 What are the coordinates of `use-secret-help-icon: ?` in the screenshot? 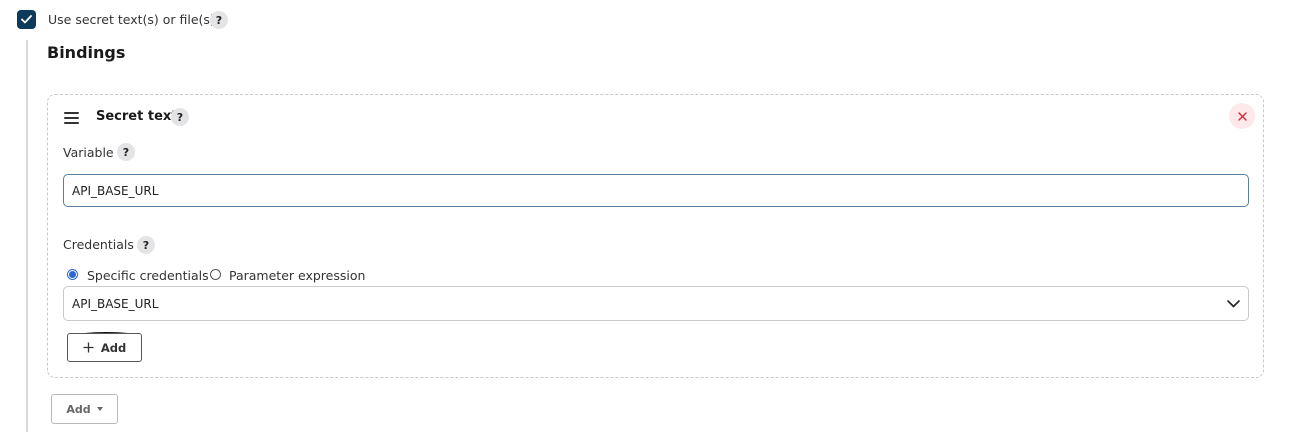 It's located at (219, 20).